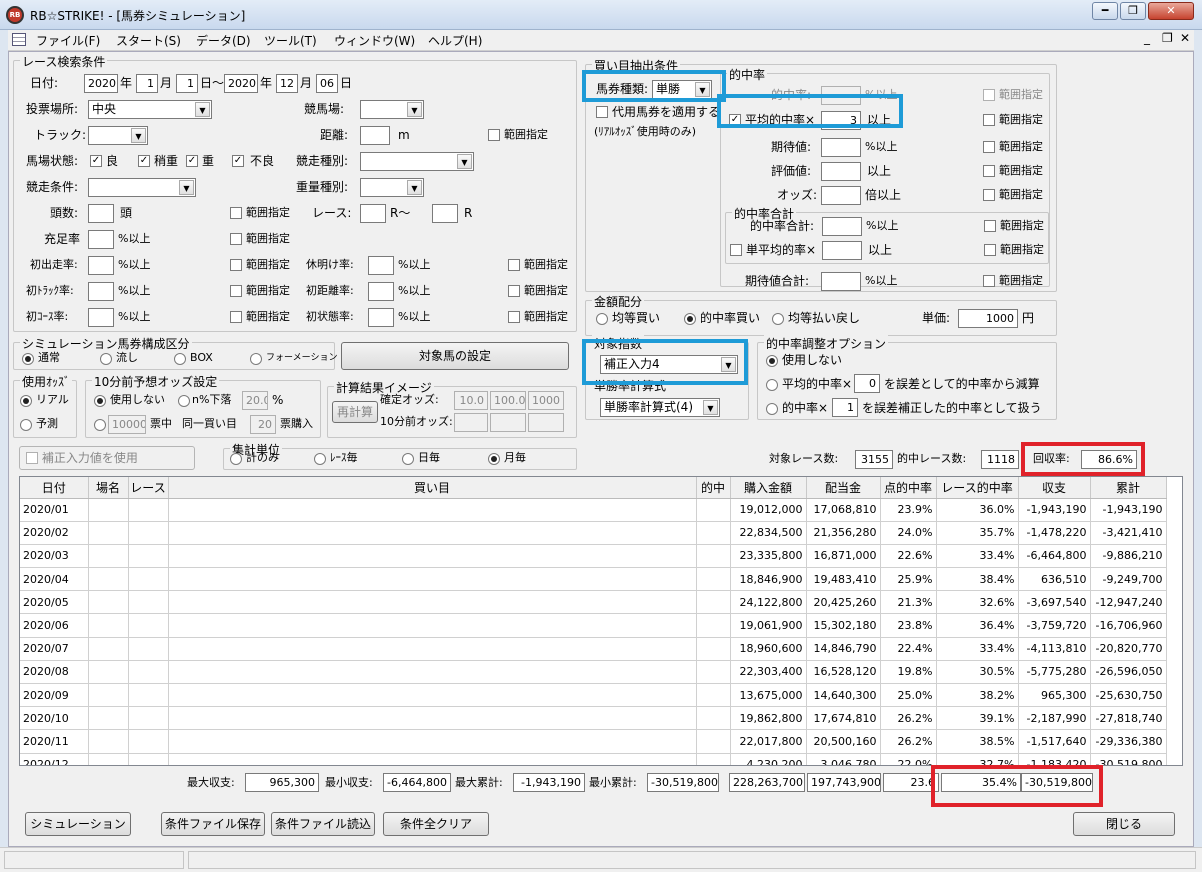 The height and width of the screenshot is (872, 1202). I want to click on odds10-none-radio, so click(100, 401).